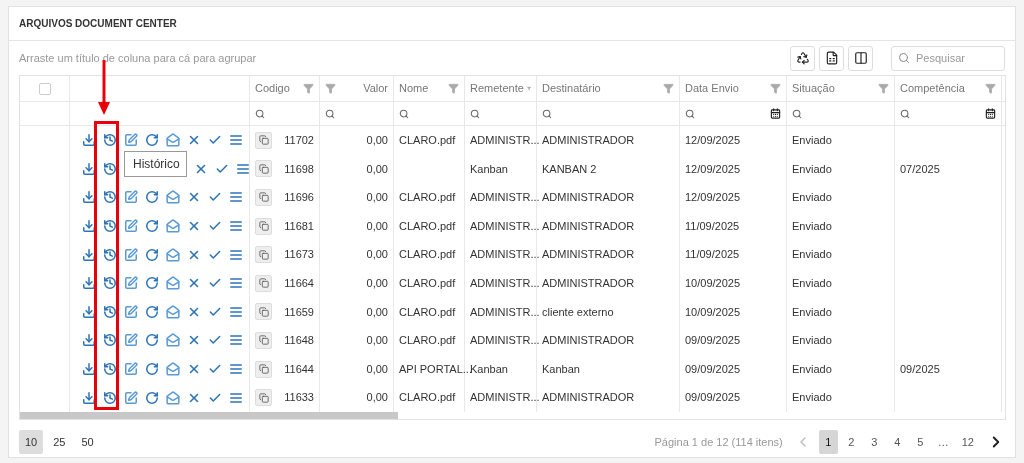 The width and height of the screenshot is (1024, 463). I want to click on table-cell-text: Enviado, so click(812, 283).